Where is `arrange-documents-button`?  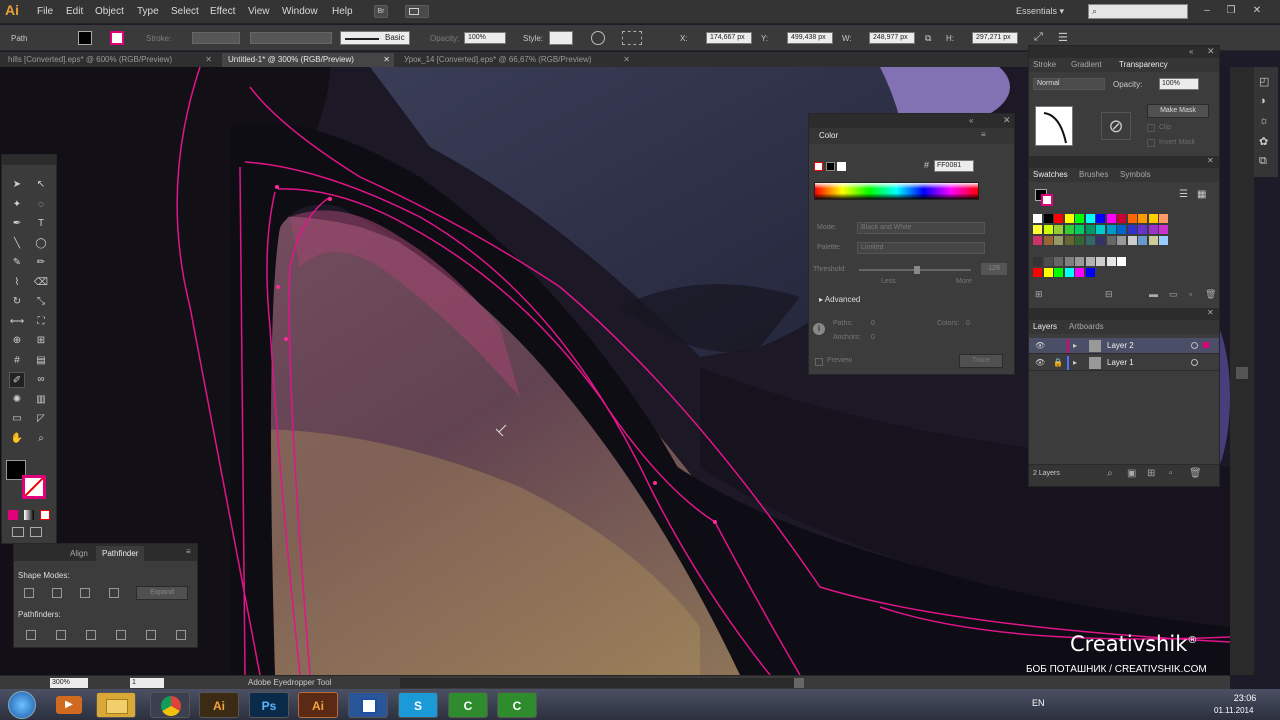
arrange-documents-button is located at coordinates (417, 11).